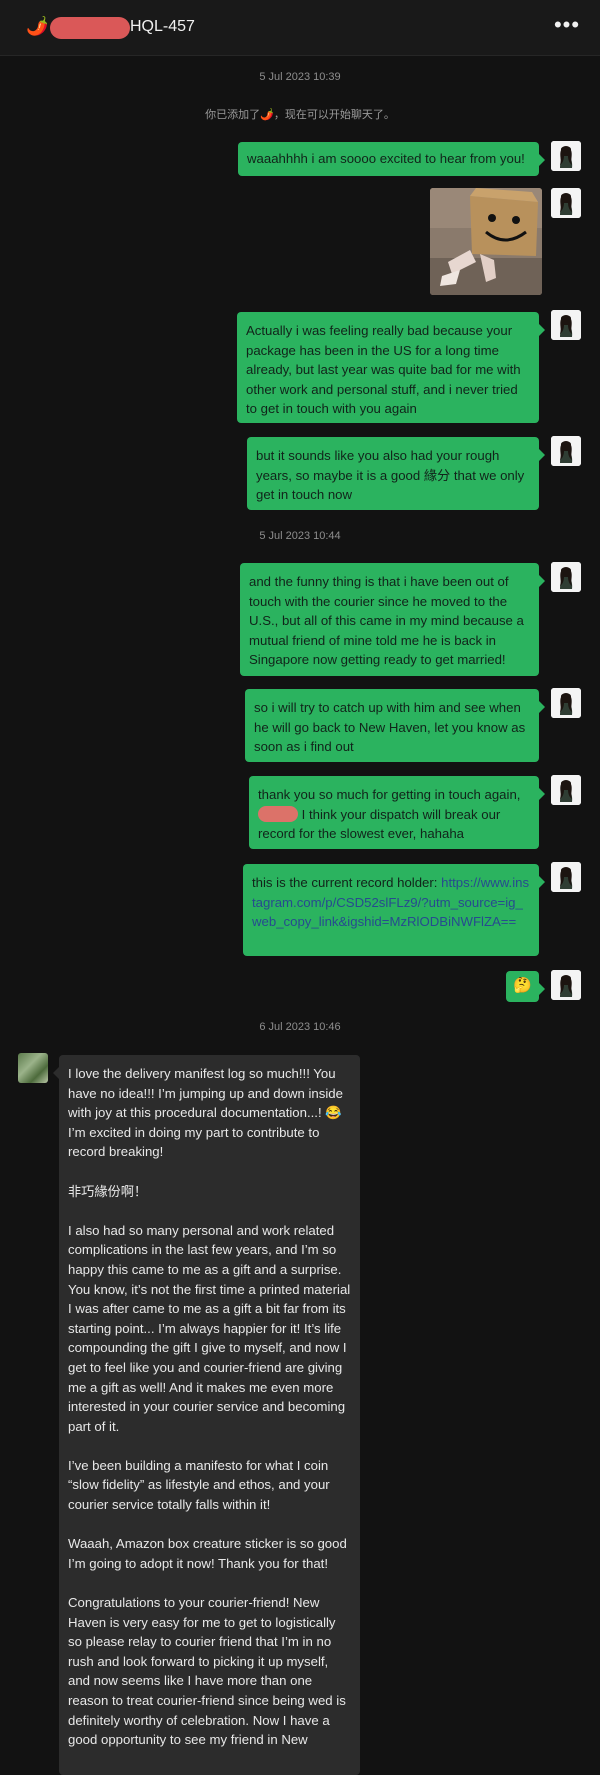 This screenshot has height=1775, width=600. I want to click on message-outgoing-emoji: 🤔, so click(525, 986).